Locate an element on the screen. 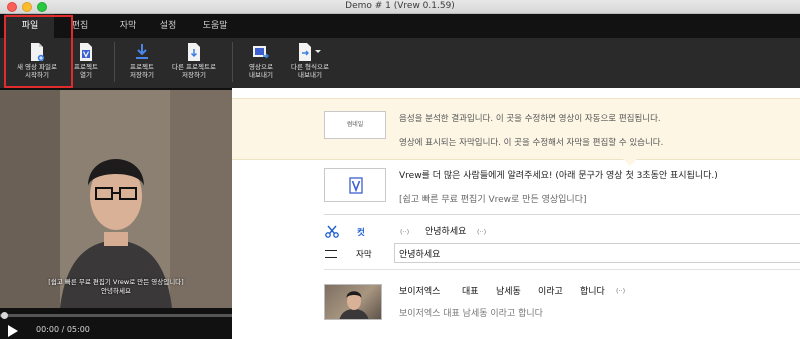 The image size is (800, 339). seek-bar is located at coordinates (116, 315).